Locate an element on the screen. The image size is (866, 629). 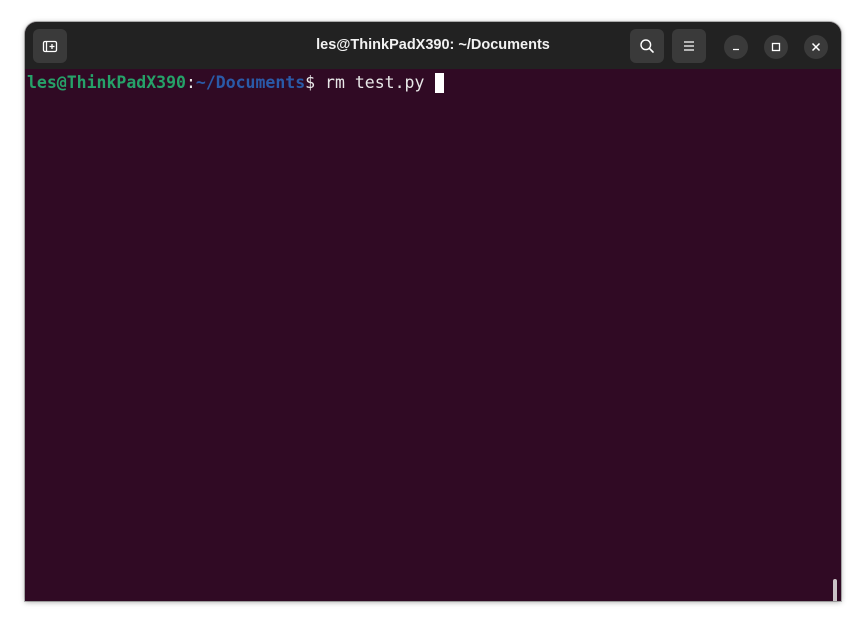
command-line: les@ThinkPadX390:~/Documents$ rm test.py is located at coordinates (236, 83).